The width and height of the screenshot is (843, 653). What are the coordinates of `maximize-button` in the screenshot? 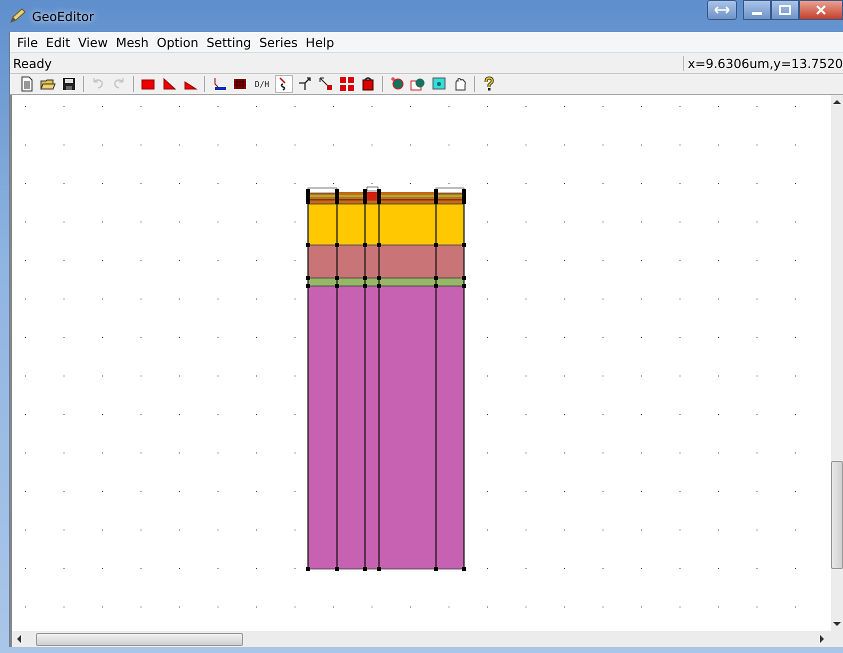 It's located at (785, 10).